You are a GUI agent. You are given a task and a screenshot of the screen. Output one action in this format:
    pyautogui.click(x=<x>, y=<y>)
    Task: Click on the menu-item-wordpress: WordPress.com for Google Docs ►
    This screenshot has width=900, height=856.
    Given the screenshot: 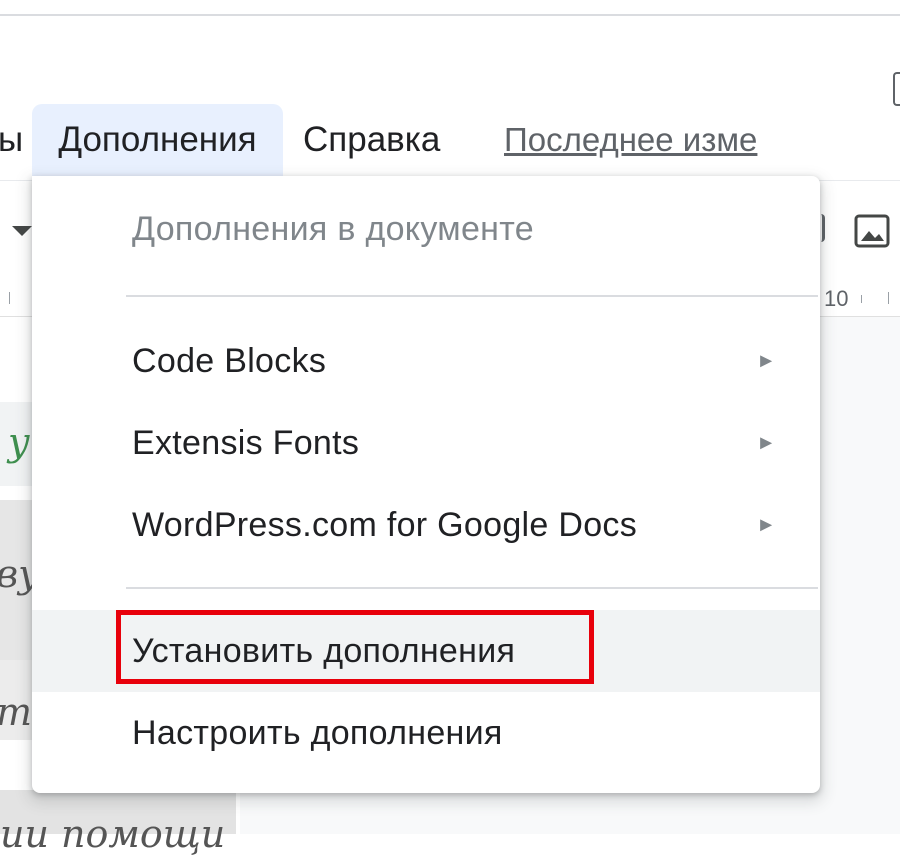 What is the action you would take?
    pyautogui.click(x=426, y=525)
    